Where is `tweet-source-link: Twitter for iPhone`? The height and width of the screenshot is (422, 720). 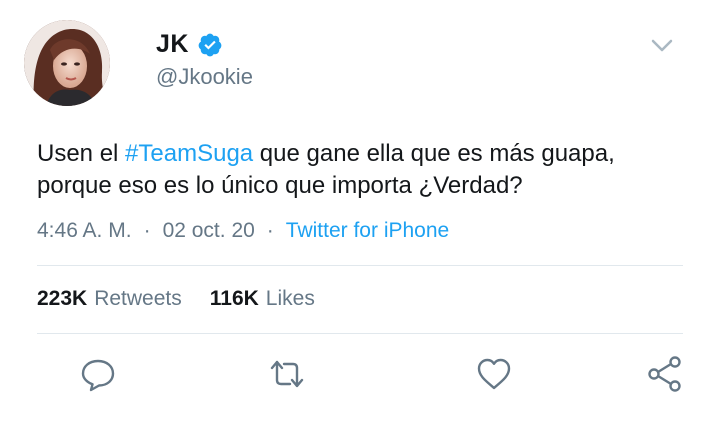
tweet-source-link: Twitter for iPhone is located at coordinates (367, 231).